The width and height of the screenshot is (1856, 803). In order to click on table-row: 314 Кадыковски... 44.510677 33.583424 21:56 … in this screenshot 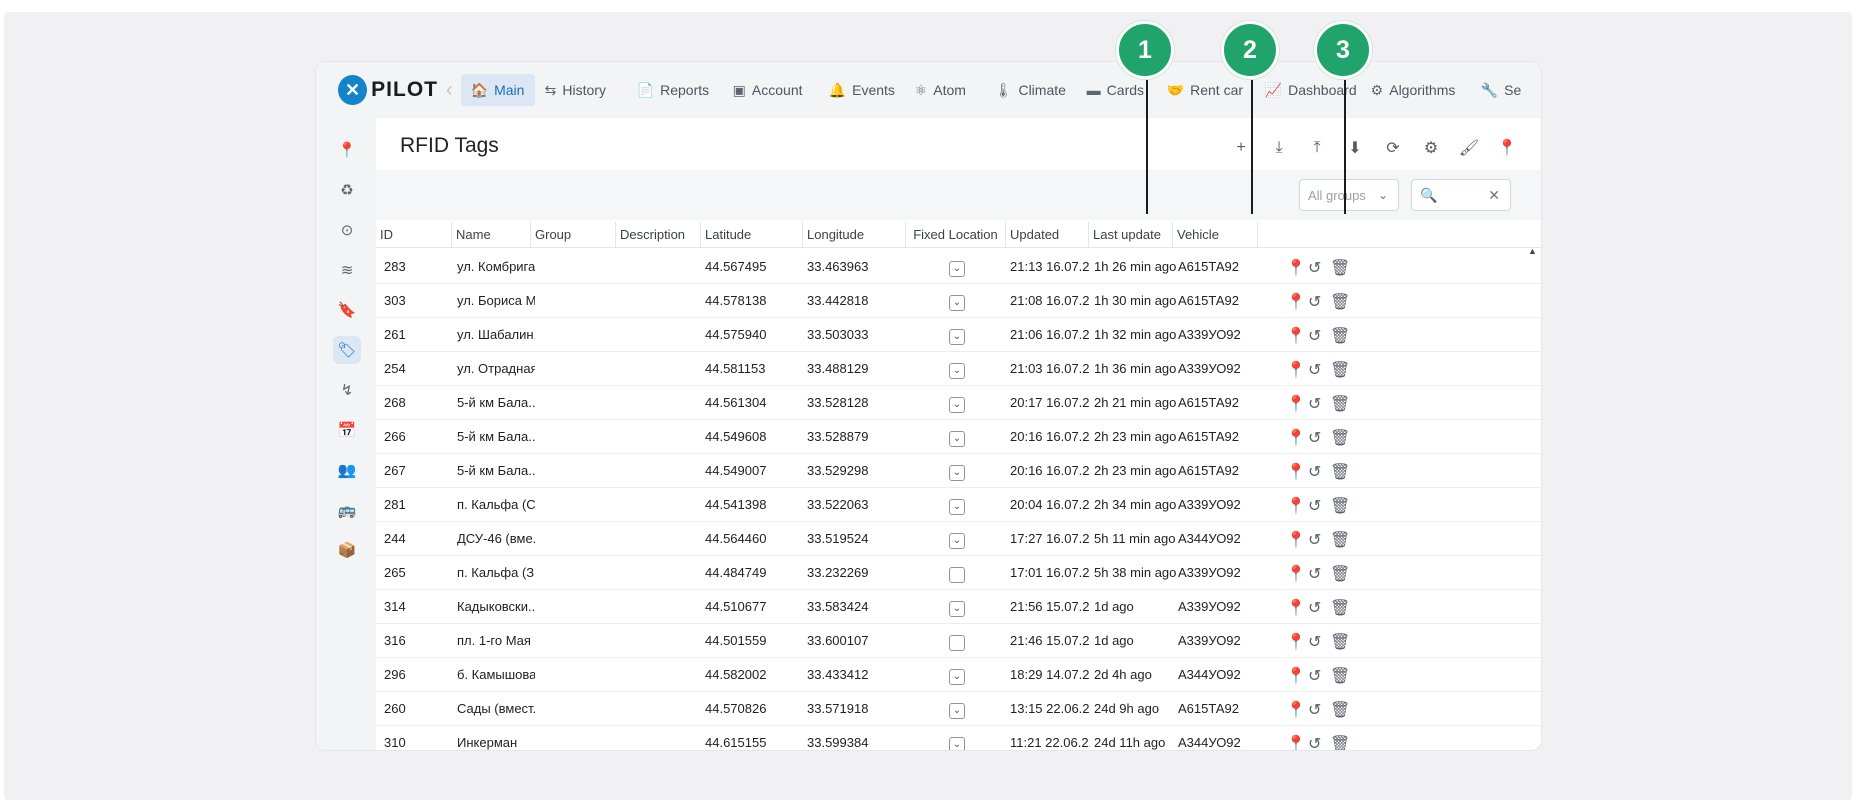, I will do `click(958, 607)`.